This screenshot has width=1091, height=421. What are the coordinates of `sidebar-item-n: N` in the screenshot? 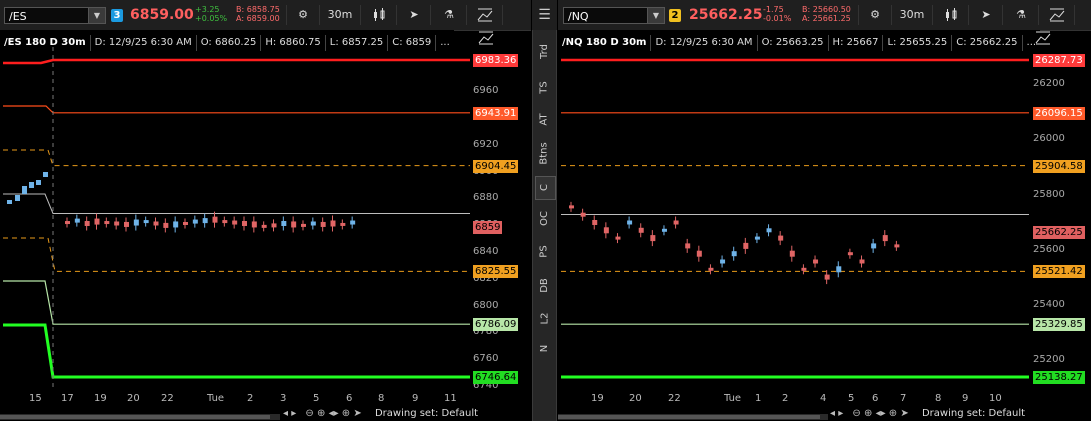 It's located at (544, 348).